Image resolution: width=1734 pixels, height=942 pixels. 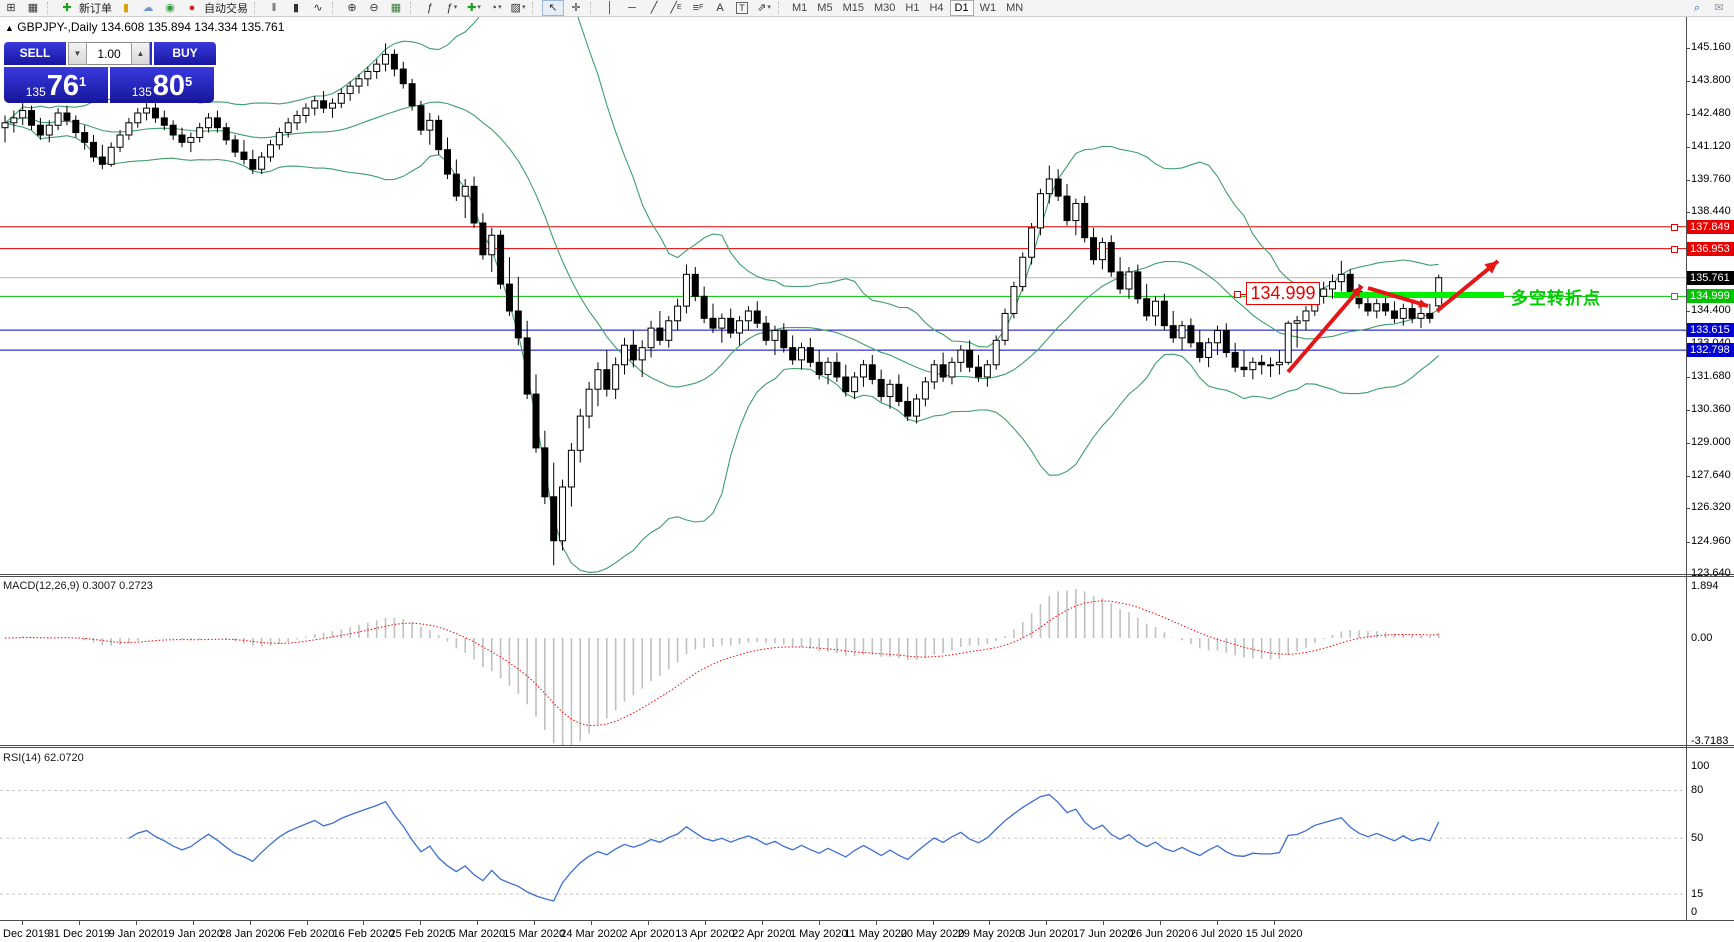 I want to click on collapse-arrow-icon: ▲, so click(x=9, y=28).